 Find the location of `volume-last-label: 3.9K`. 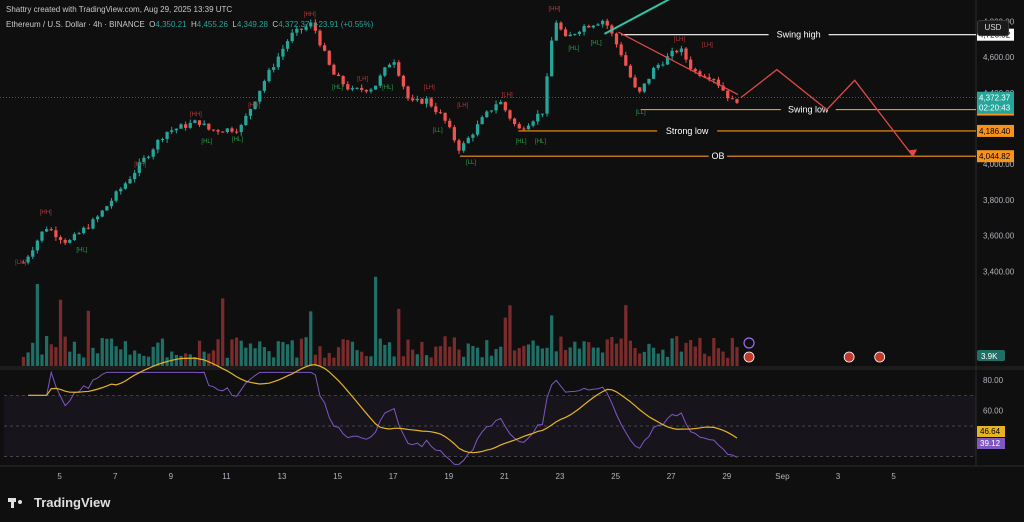

volume-last-label: 3.9K is located at coordinates (989, 356).